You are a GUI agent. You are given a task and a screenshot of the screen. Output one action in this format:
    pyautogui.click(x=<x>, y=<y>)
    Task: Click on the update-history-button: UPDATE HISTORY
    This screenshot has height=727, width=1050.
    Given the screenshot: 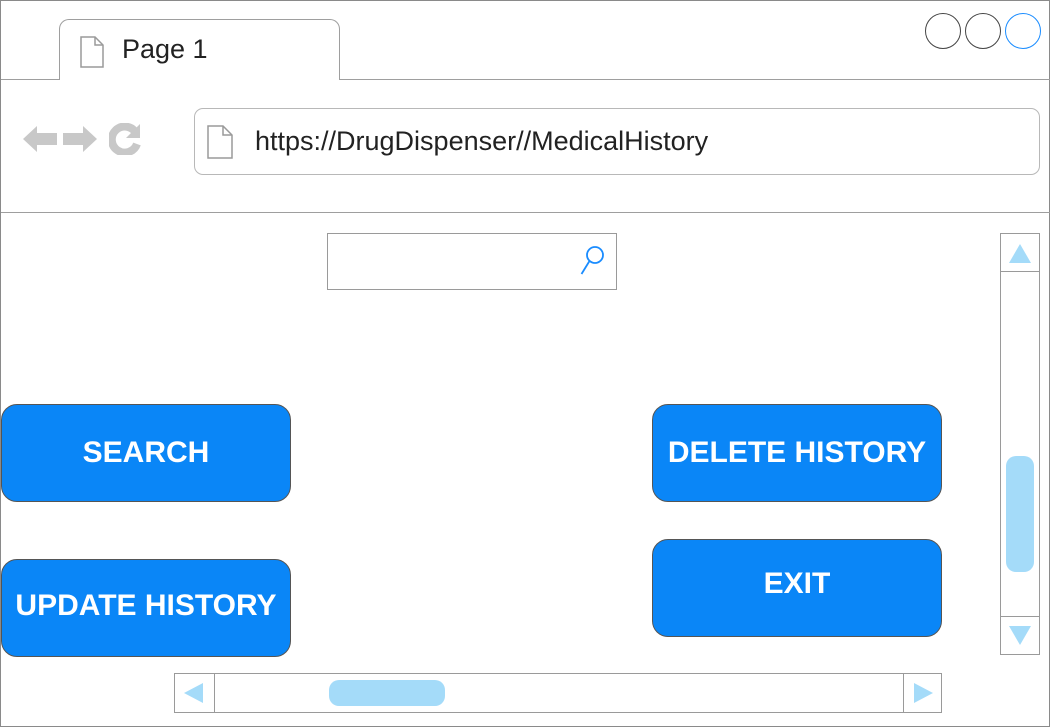 What is the action you would take?
    pyautogui.click(x=146, y=608)
    